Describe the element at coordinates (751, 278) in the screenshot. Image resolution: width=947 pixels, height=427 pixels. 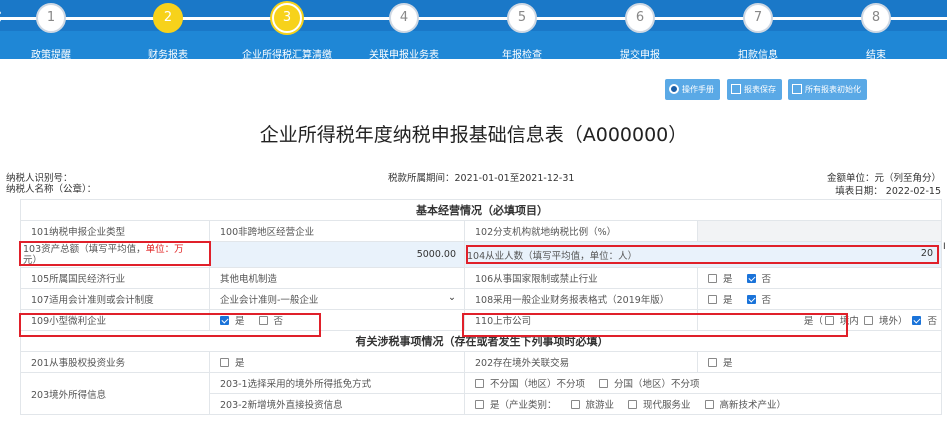
I see `row-106-no-checkbox` at that location.